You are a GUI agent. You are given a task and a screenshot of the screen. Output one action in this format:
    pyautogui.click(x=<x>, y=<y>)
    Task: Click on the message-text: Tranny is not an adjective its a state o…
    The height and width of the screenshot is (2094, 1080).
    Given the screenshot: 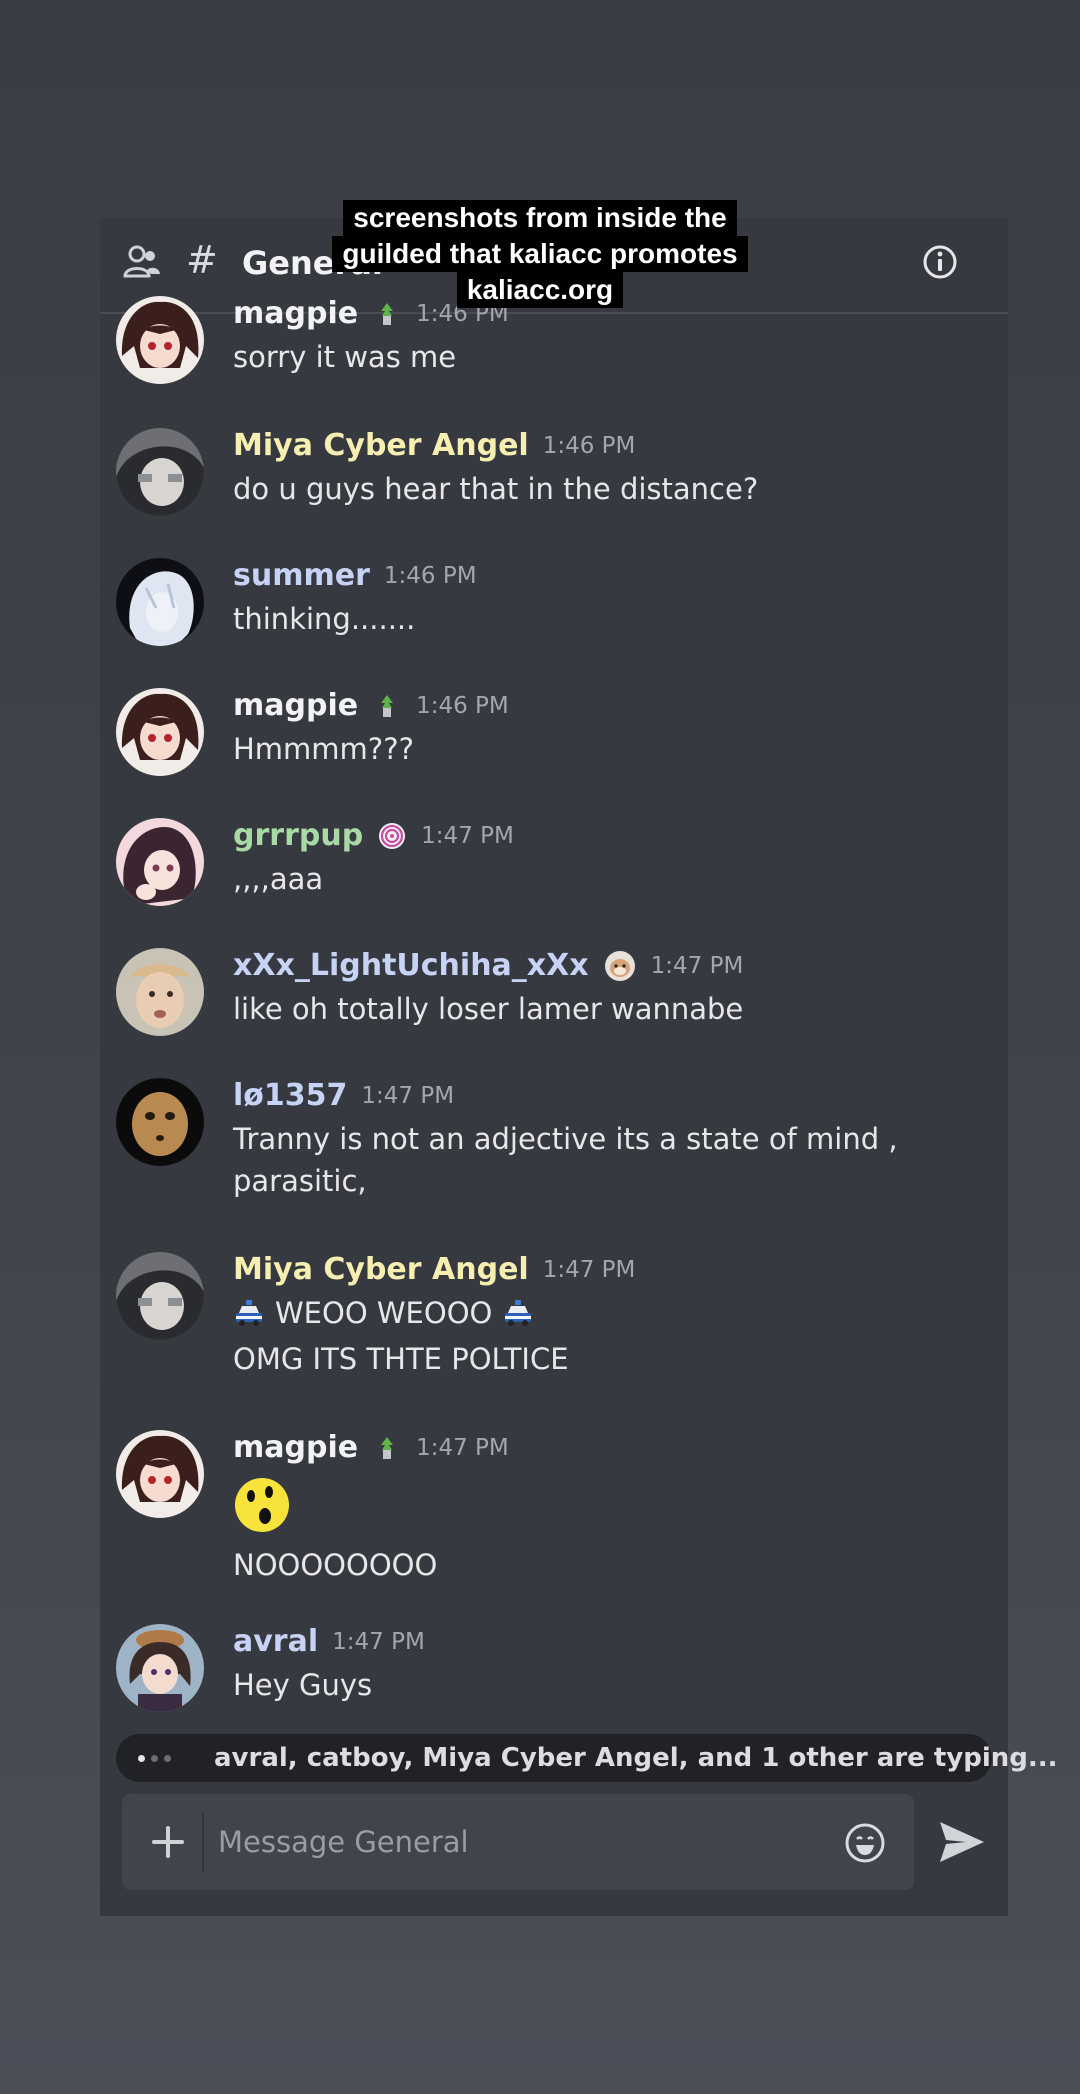 What is the action you would take?
    pyautogui.click(x=565, y=1139)
    